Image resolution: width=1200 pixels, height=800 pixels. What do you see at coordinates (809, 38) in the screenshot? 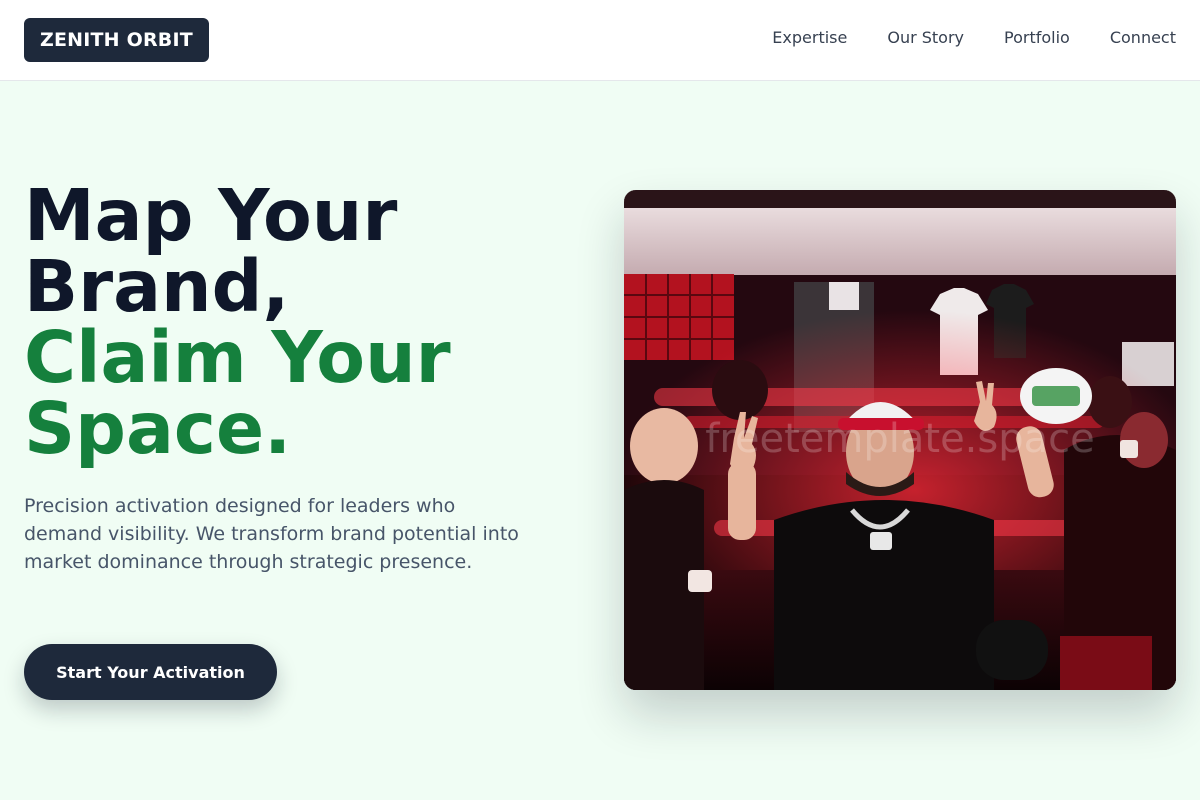
I see `nav-link-expertise: Expertise` at bounding box center [809, 38].